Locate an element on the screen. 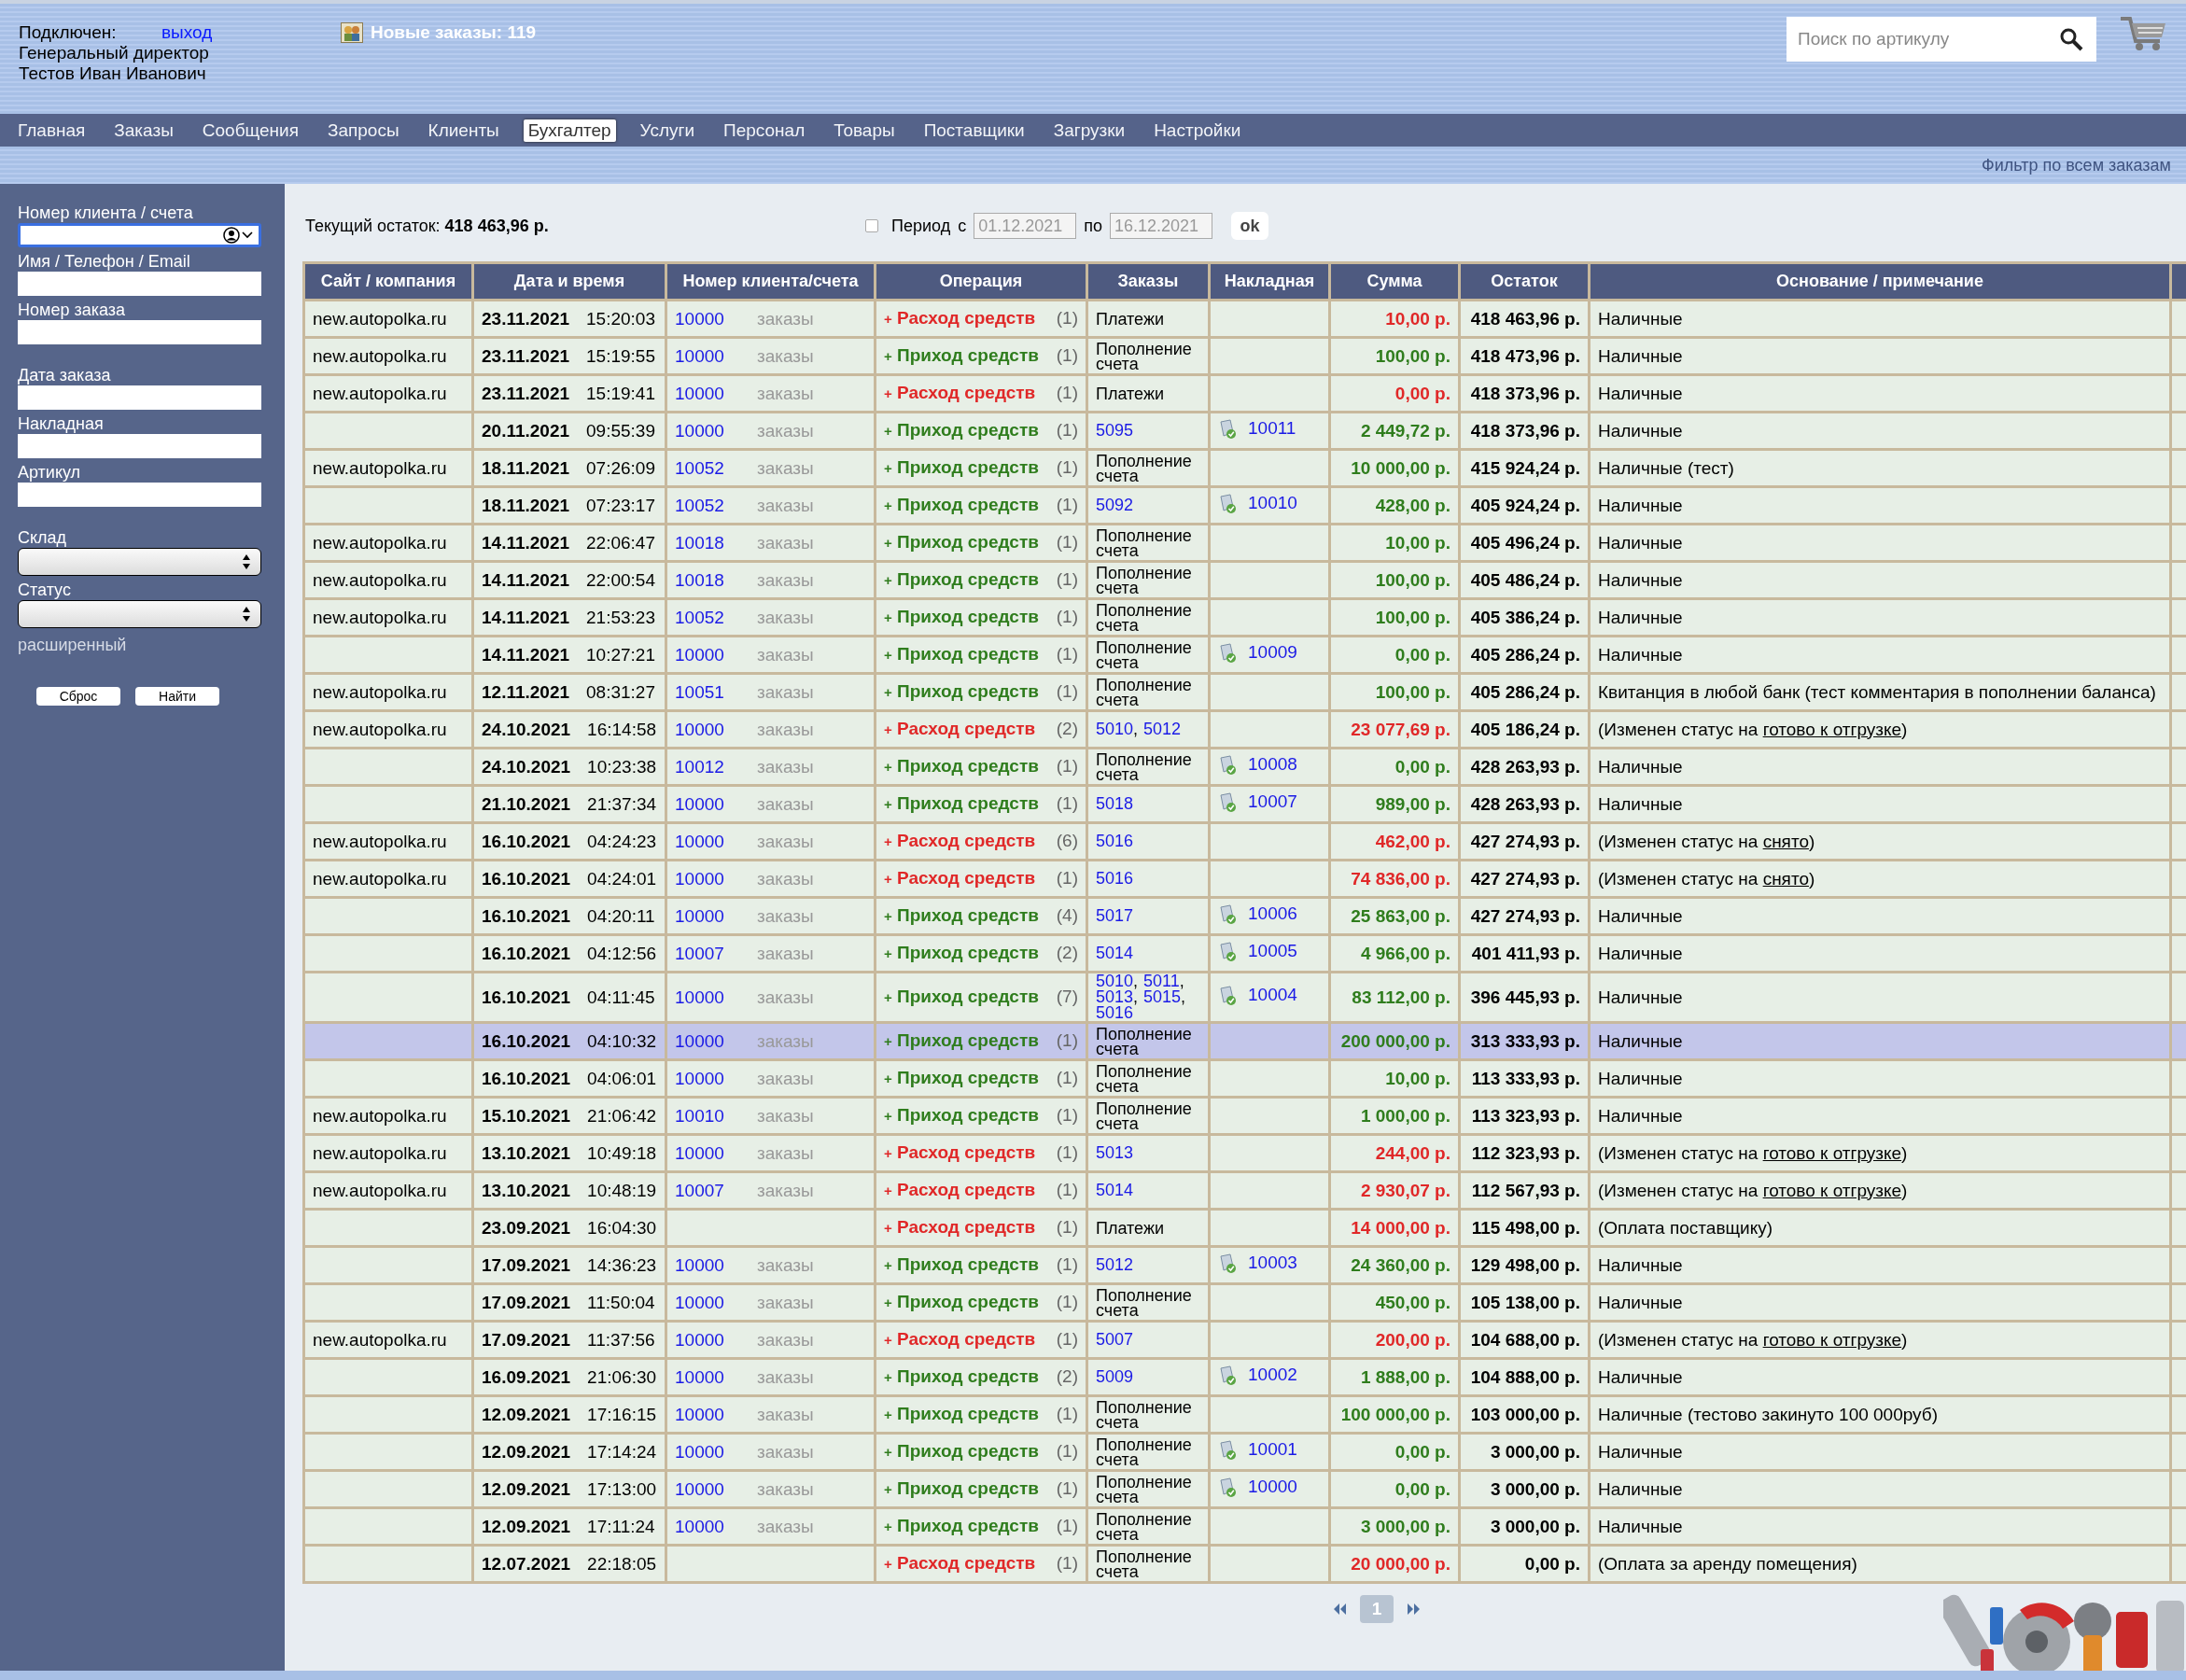 The image size is (2186, 1680). invoice-link: 10007 is located at coordinates (1272, 801).